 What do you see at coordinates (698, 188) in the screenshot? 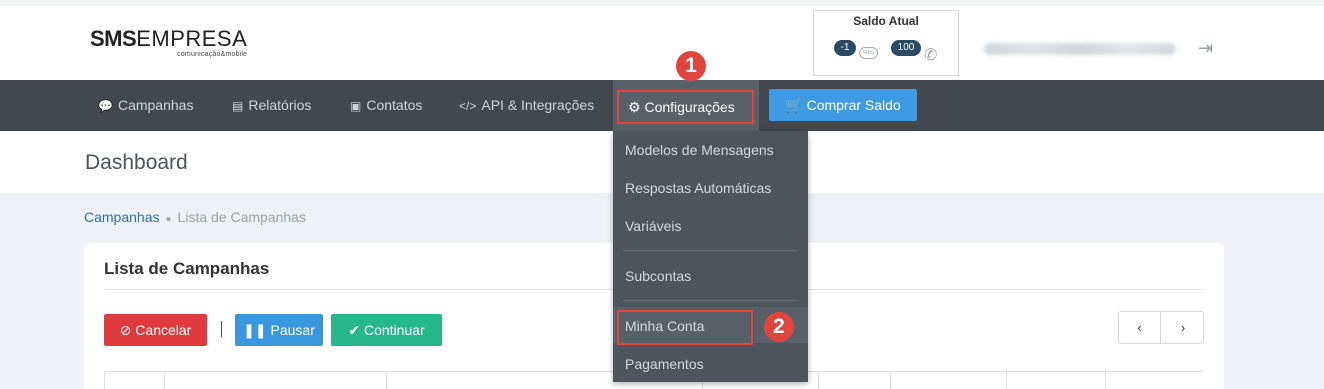
I see `menu-item-respostas: Respostas Automáticas` at bounding box center [698, 188].